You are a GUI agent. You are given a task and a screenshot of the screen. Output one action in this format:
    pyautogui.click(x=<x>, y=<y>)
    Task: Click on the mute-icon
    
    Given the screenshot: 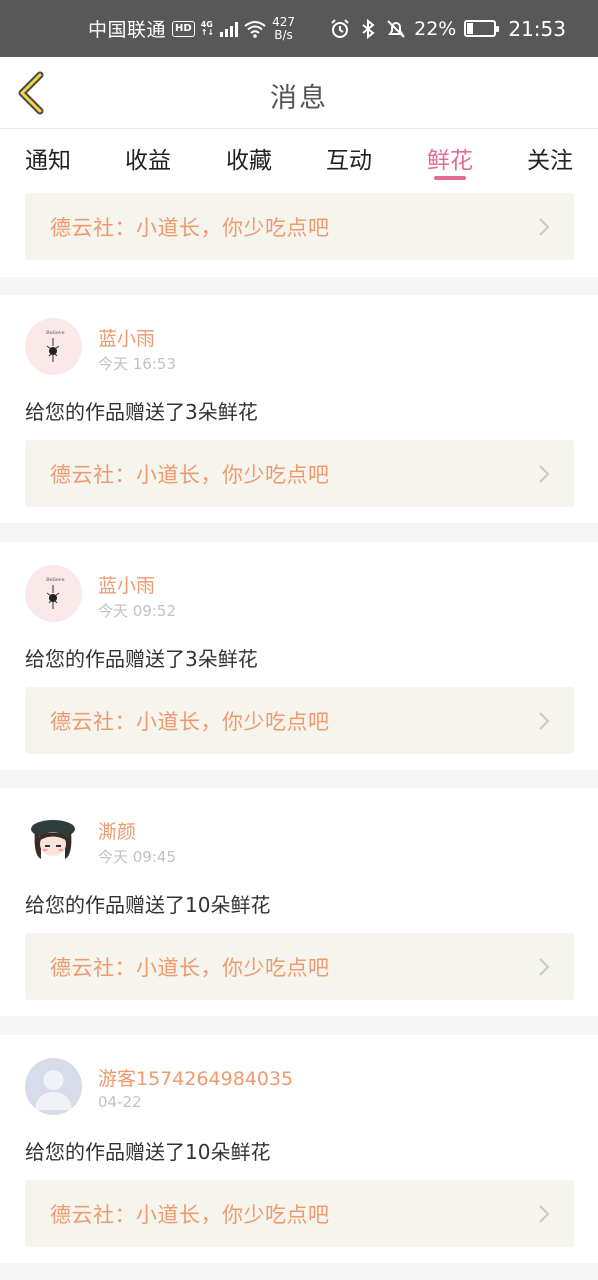 What is the action you would take?
    pyautogui.click(x=396, y=28)
    